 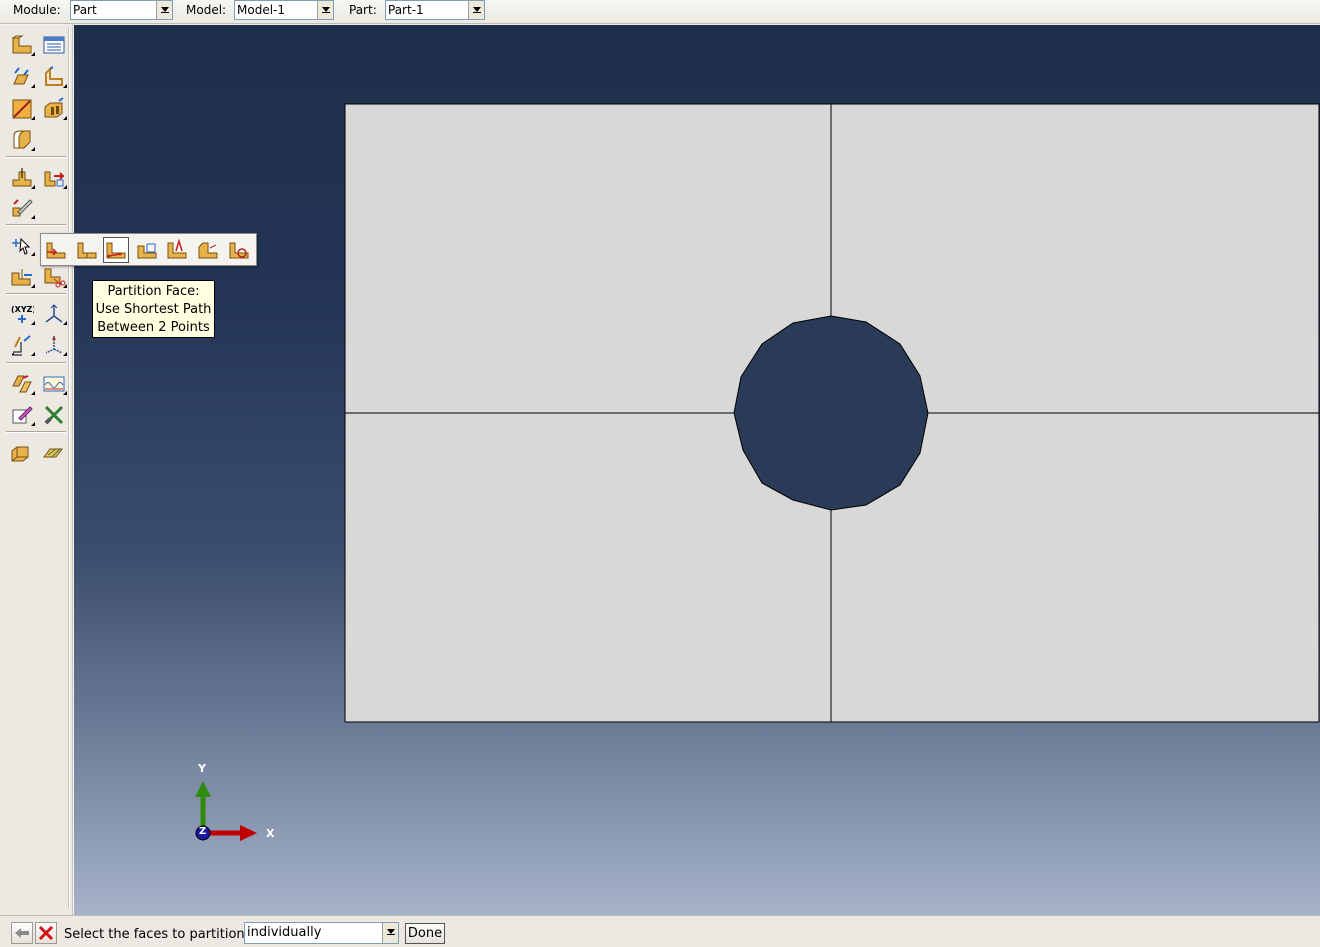 What do you see at coordinates (22, 933) in the screenshot?
I see `back-arrow-icon` at bounding box center [22, 933].